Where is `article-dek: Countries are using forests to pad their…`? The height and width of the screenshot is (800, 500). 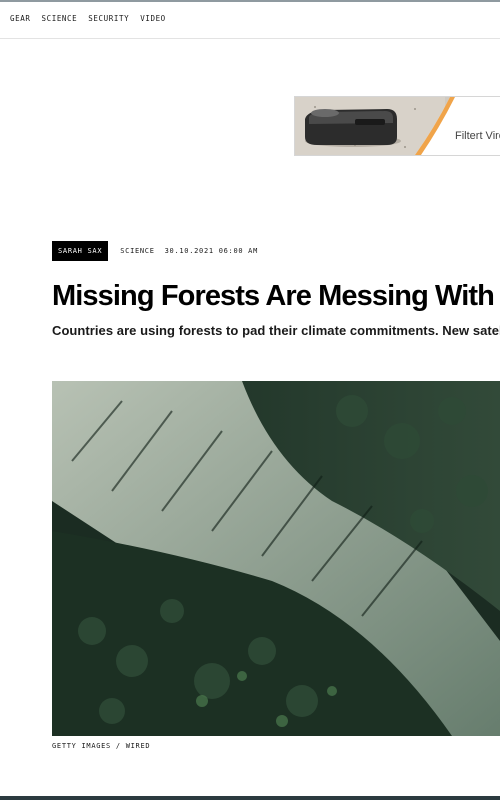
article-dek: Countries are using forests to pad their… is located at coordinates (276, 330).